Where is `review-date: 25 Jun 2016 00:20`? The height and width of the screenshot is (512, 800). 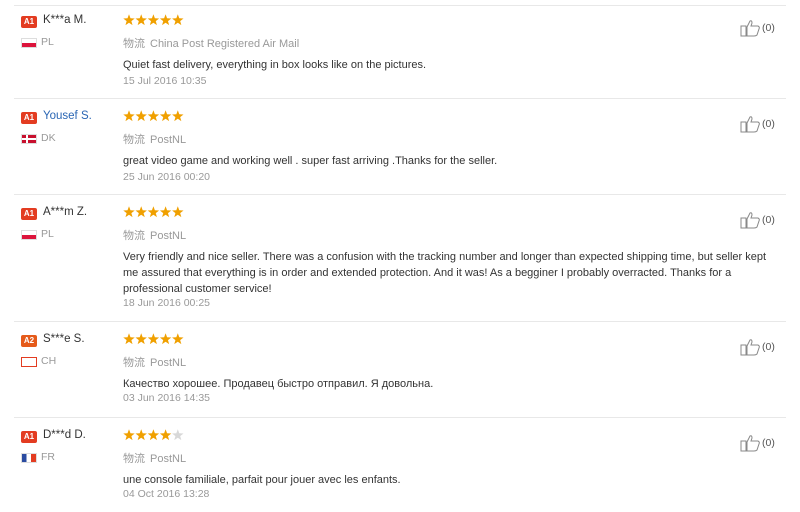
review-date: 25 Jun 2016 00:20 is located at coordinates (166, 177).